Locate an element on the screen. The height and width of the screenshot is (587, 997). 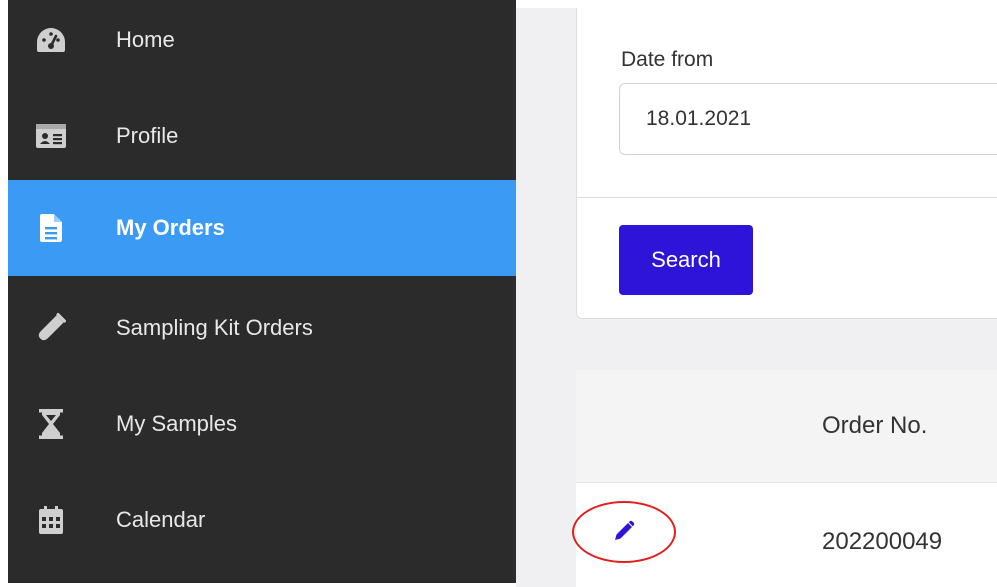
sidebar-item-sampling-kit-orders: Sampling Kit Orders is located at coordinates (262, 328).